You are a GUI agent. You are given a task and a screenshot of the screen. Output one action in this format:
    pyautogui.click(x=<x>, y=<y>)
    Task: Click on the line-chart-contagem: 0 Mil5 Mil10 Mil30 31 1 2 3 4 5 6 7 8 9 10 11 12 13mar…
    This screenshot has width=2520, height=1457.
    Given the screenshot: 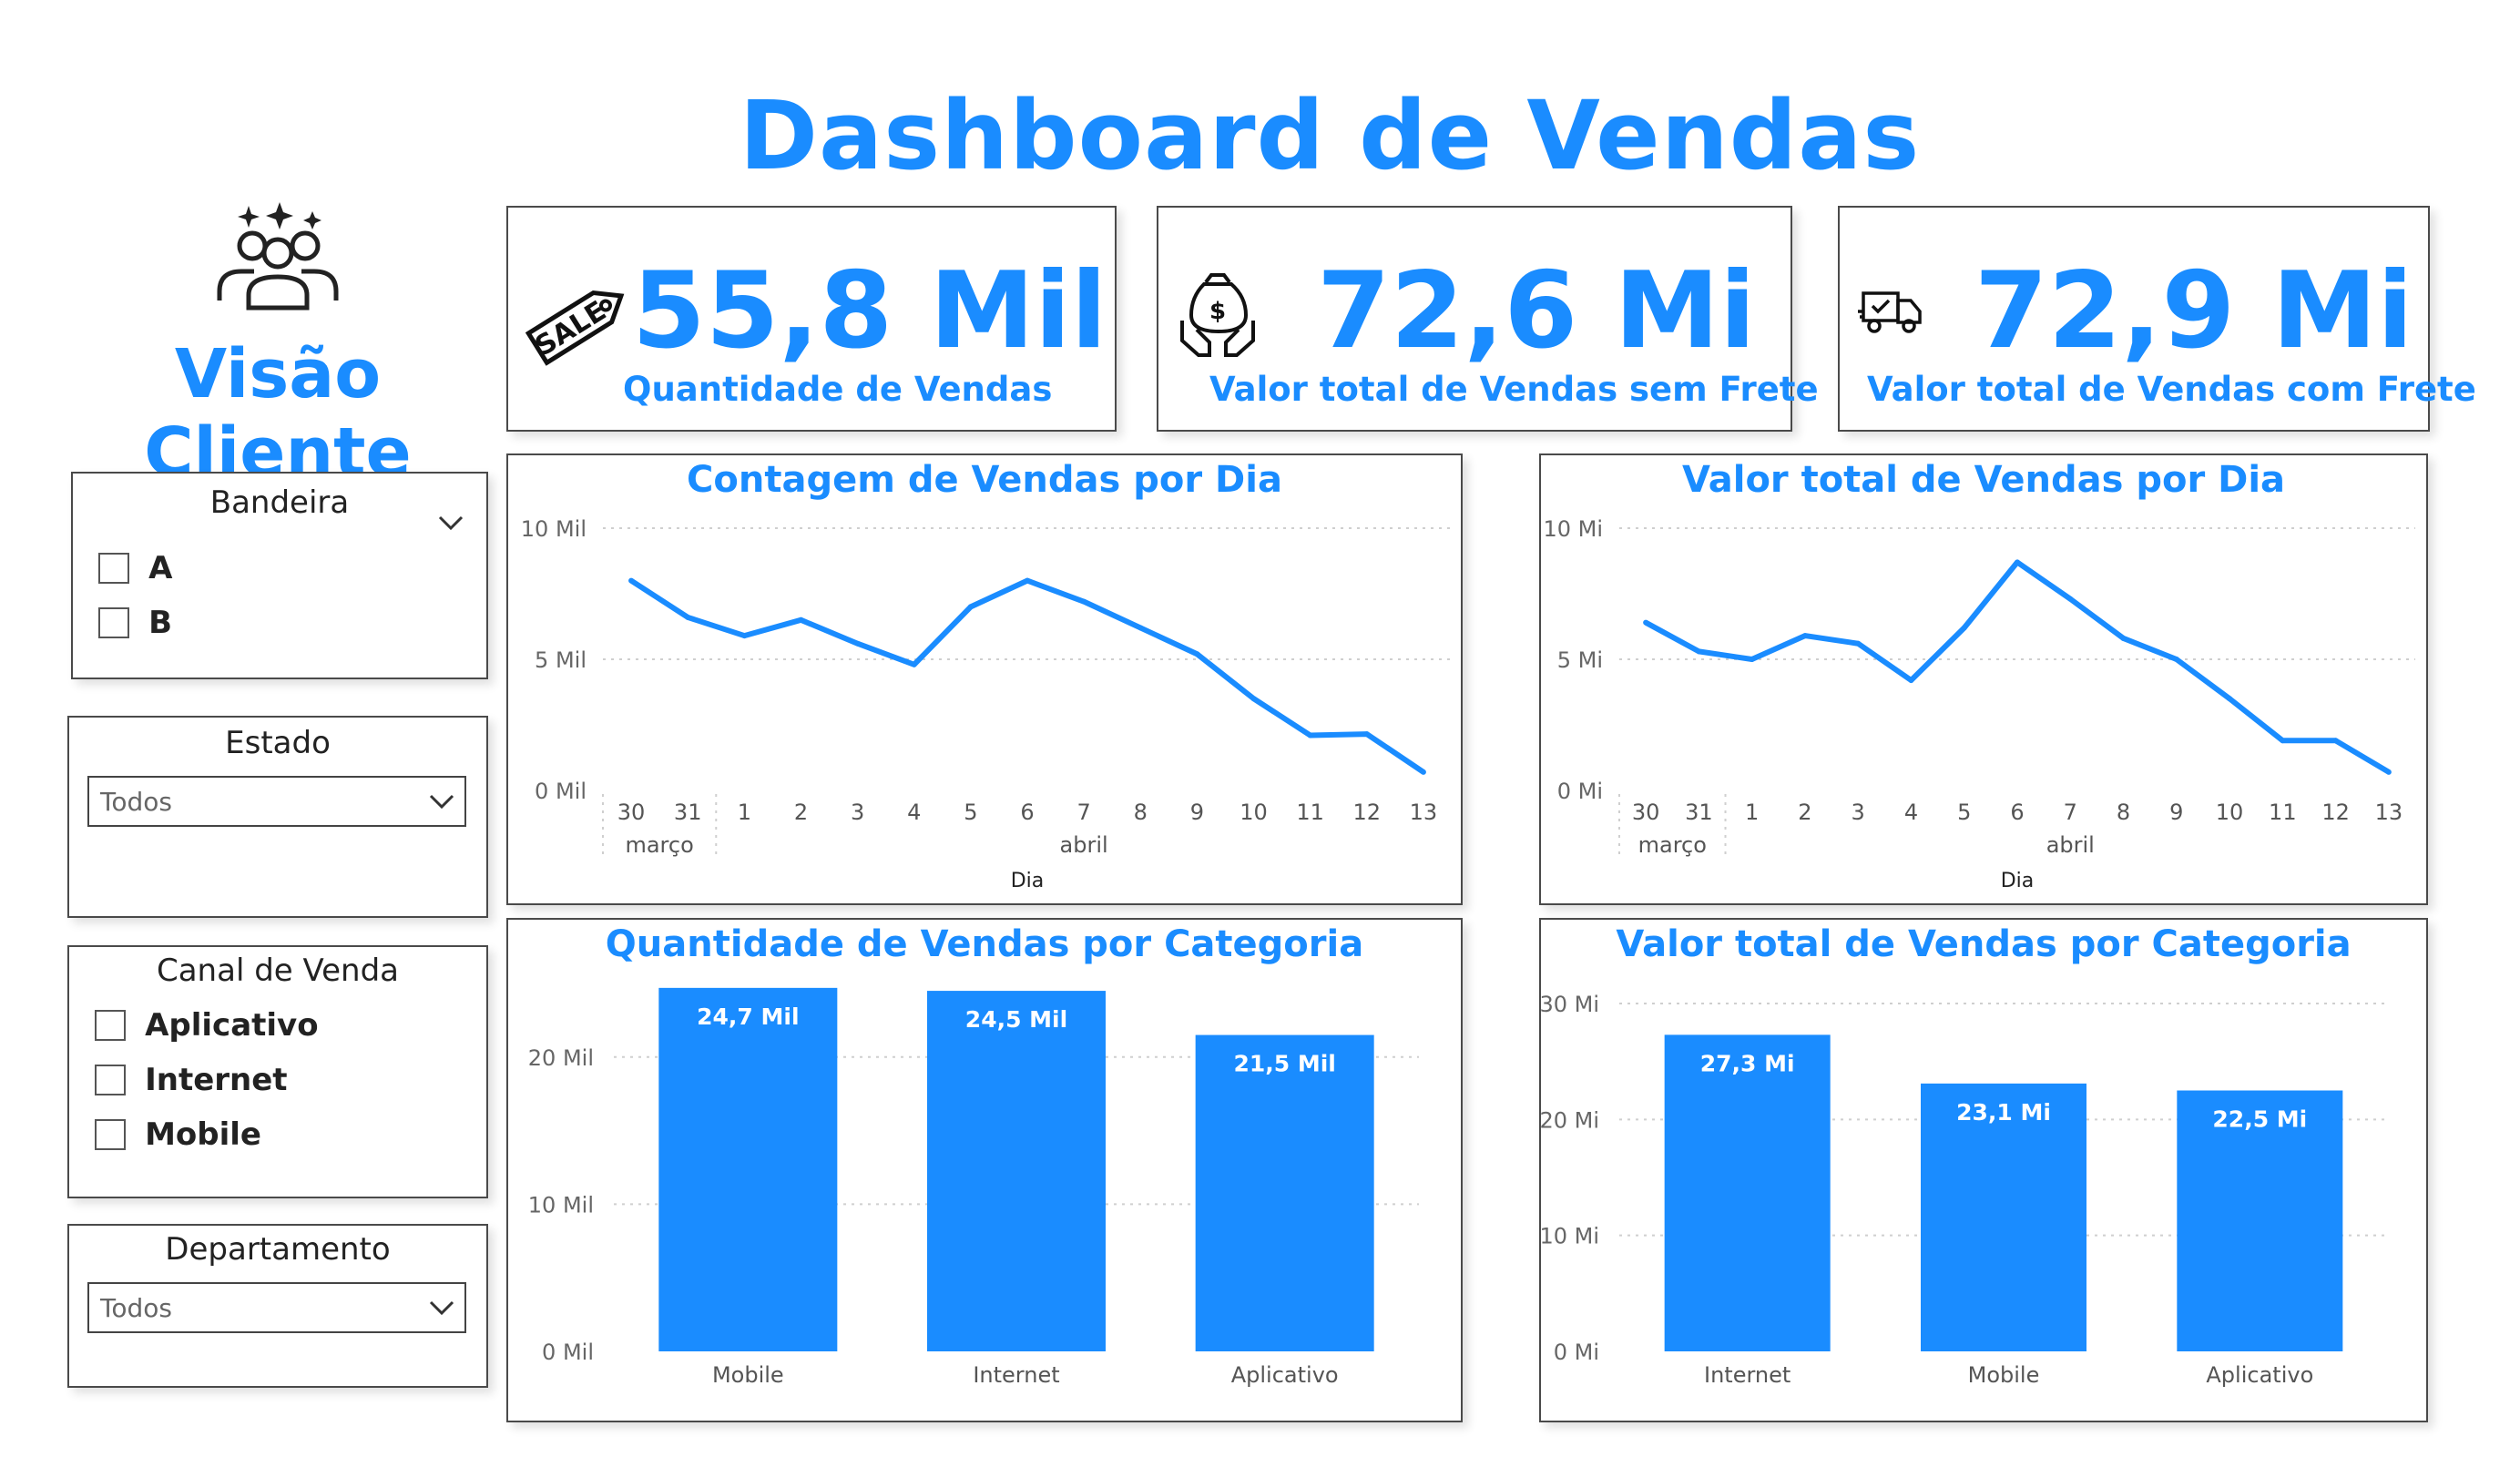 What is the action you would take?
    pyautogui.click(x=987, y=704)
    